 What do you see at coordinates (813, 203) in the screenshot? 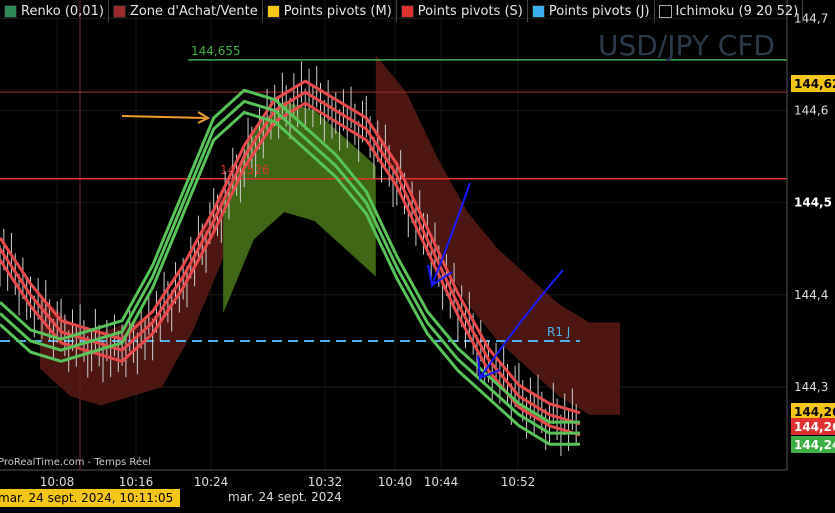
I see `y-tick-label: 144,5` at bounding box center [813, 203].